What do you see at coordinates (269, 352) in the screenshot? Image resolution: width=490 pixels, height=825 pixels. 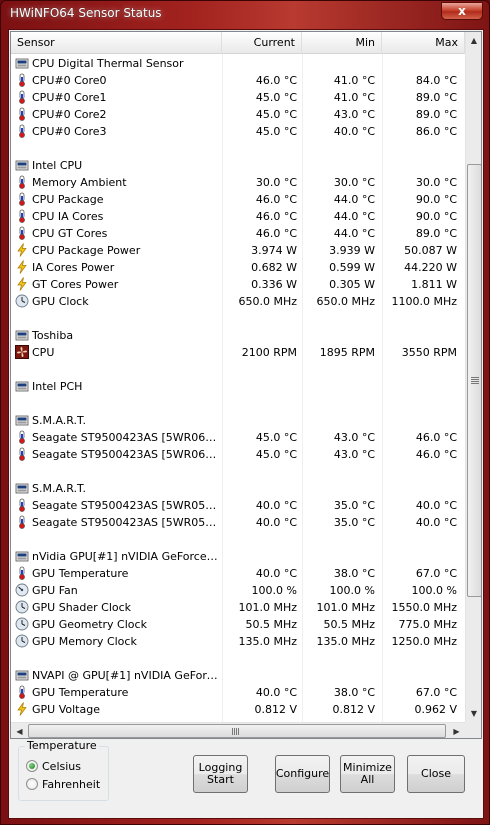 I see `current-value: 2100 RPM` at bounding box center [269, 352].